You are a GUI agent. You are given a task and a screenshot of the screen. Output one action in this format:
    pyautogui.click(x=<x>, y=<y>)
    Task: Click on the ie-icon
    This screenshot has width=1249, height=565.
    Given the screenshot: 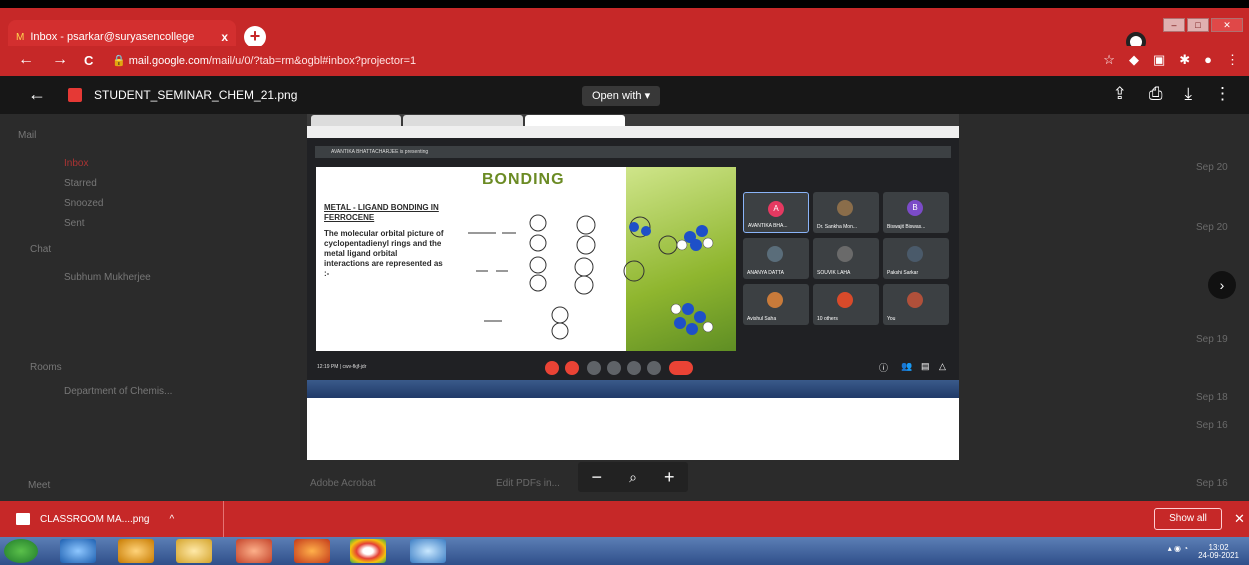 What is the action you would take?
    pyautogui.click(x=78, y=551)
    